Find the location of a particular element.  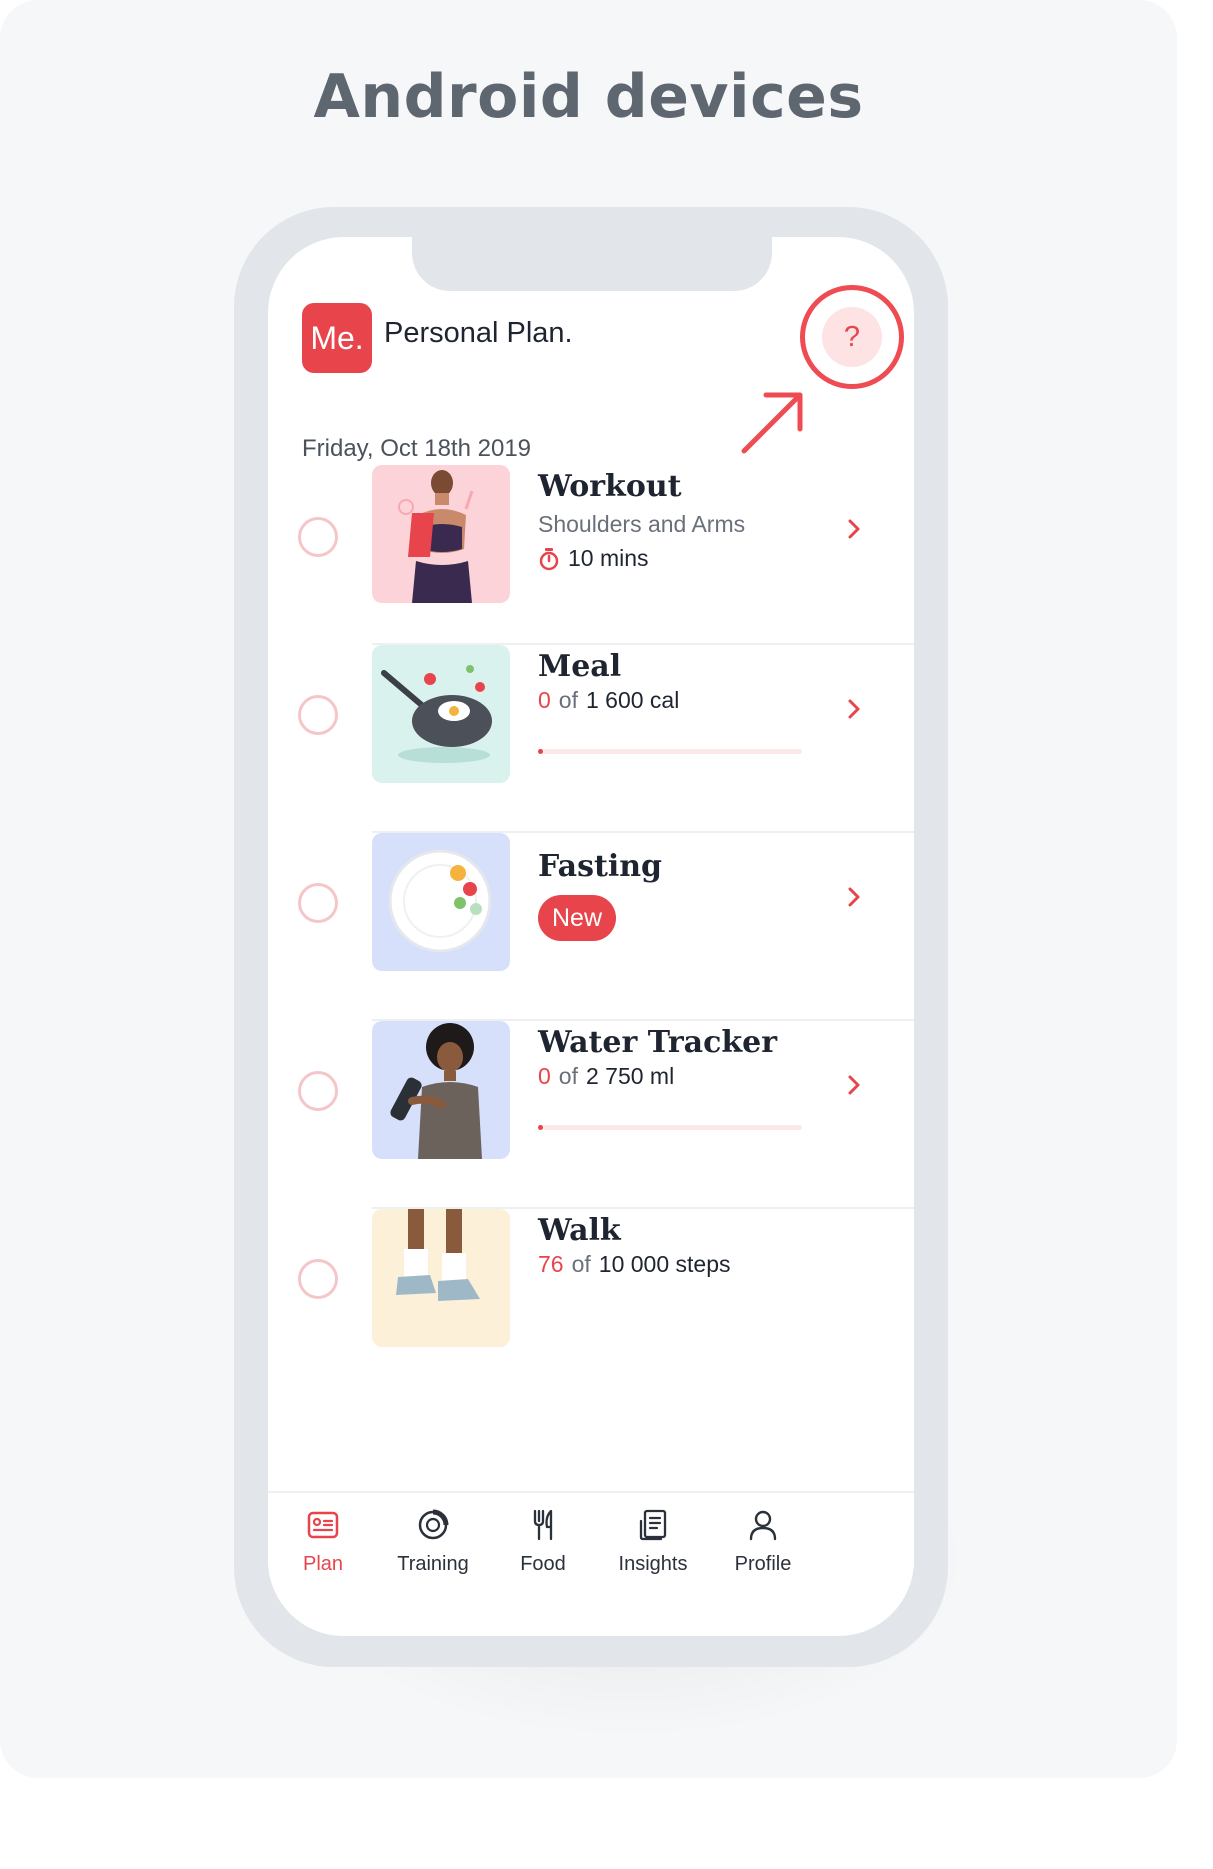

item-title: Workout is located at coordinates (610, 486).